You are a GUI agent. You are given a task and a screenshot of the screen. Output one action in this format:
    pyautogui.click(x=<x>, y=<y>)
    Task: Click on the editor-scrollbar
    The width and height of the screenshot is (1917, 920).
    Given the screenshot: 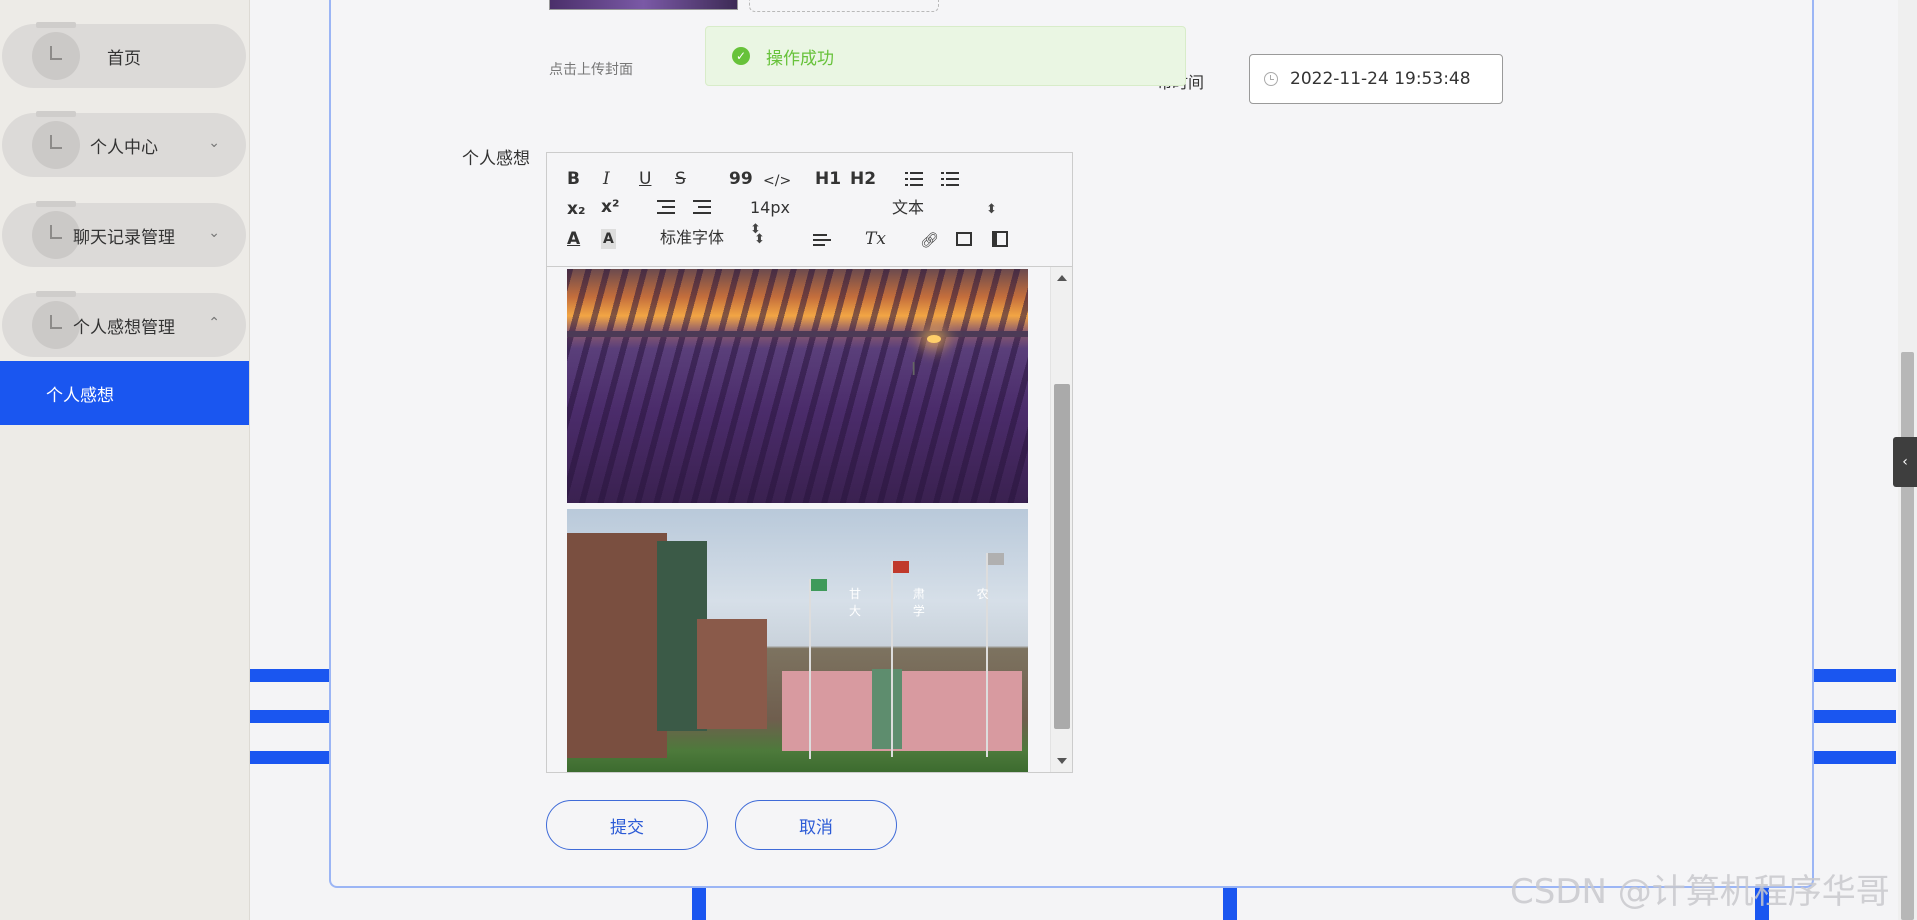 What is the action you would take?
    pyautogui.click(x=1061, y=519)
    